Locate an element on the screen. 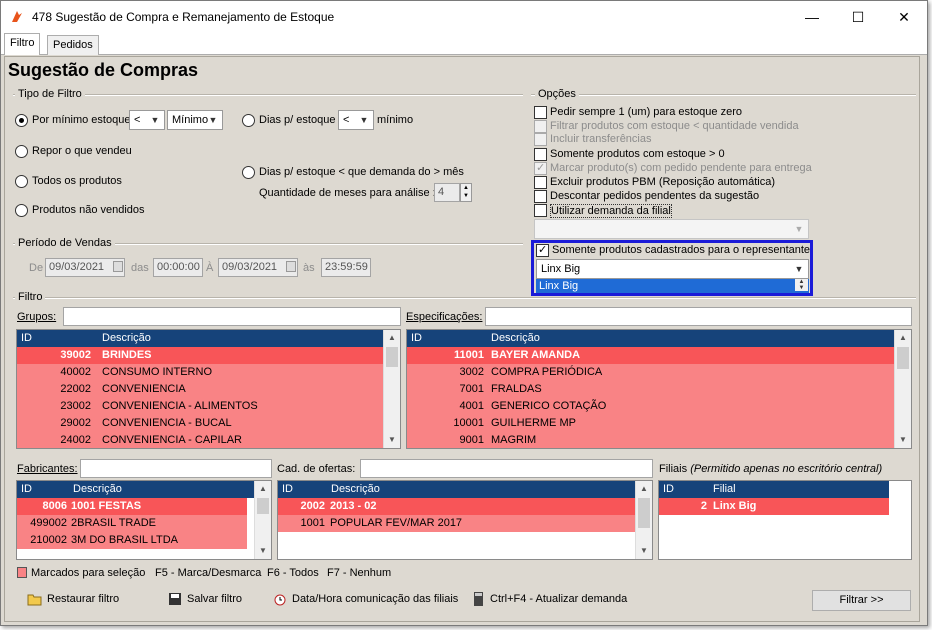 This screenshot has height=630, width=932. representante-checkbox is located at coordinates (542, 250).